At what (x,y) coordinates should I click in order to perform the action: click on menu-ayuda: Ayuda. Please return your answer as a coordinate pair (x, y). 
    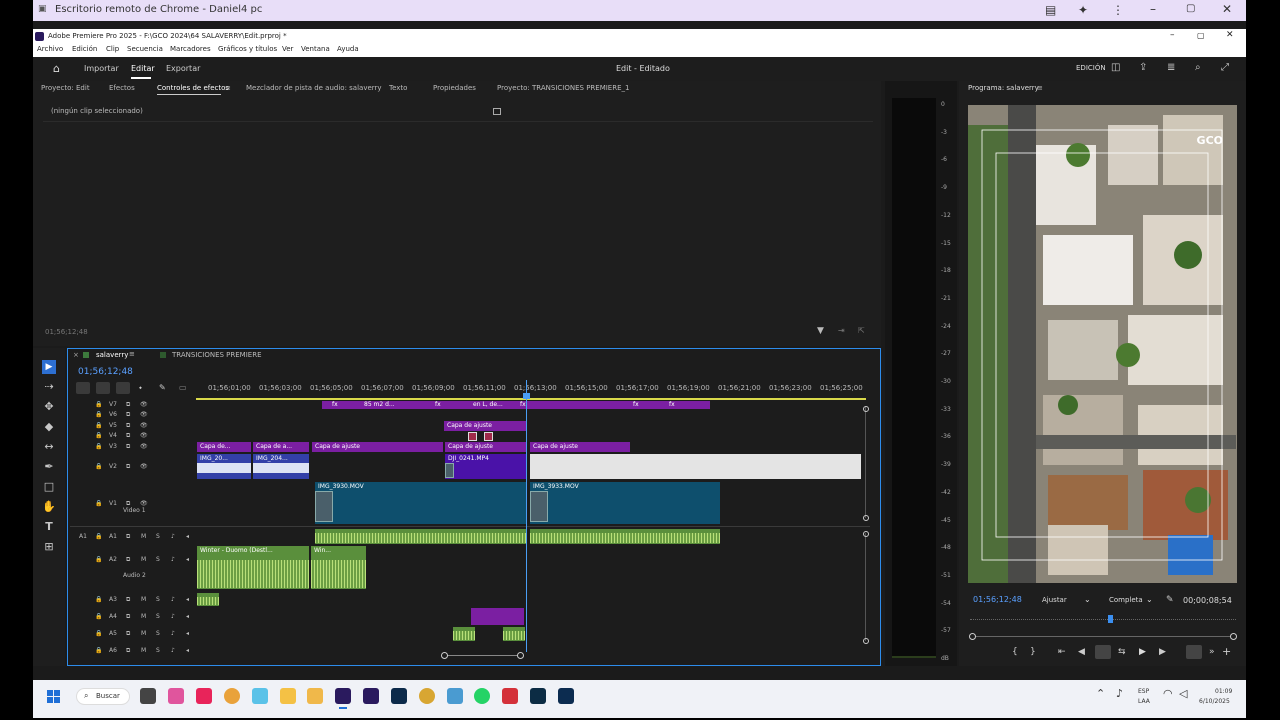
    Looking at the image, I should click on (348, 49).